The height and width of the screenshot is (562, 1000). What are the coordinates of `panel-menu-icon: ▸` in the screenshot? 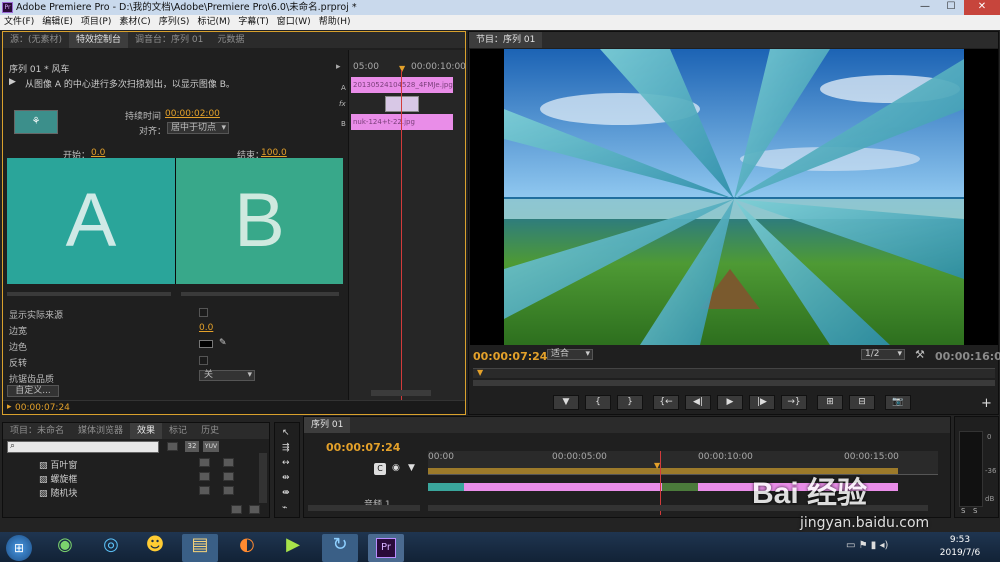 It's located at (338, 67).